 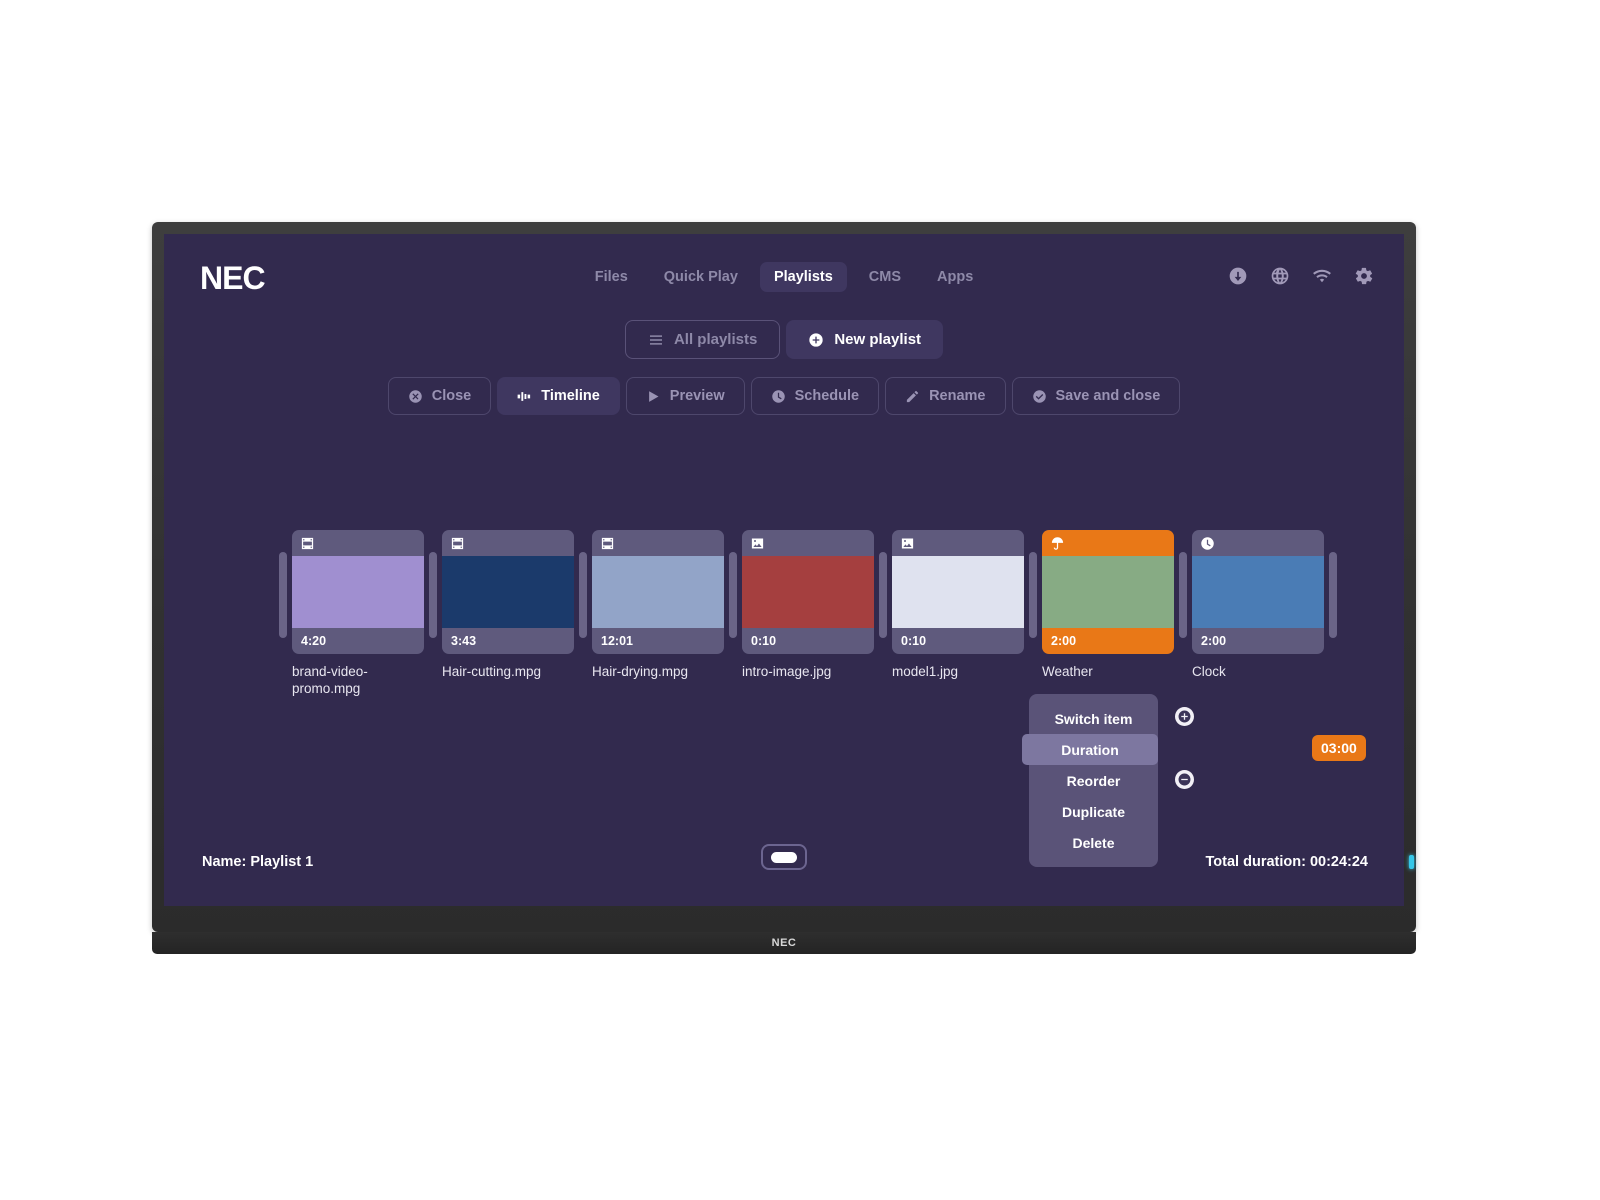 What do you see at coordinates (415, 396) in the screenshot?
I see `close-circle-icon` at bounding box center [415, 396].